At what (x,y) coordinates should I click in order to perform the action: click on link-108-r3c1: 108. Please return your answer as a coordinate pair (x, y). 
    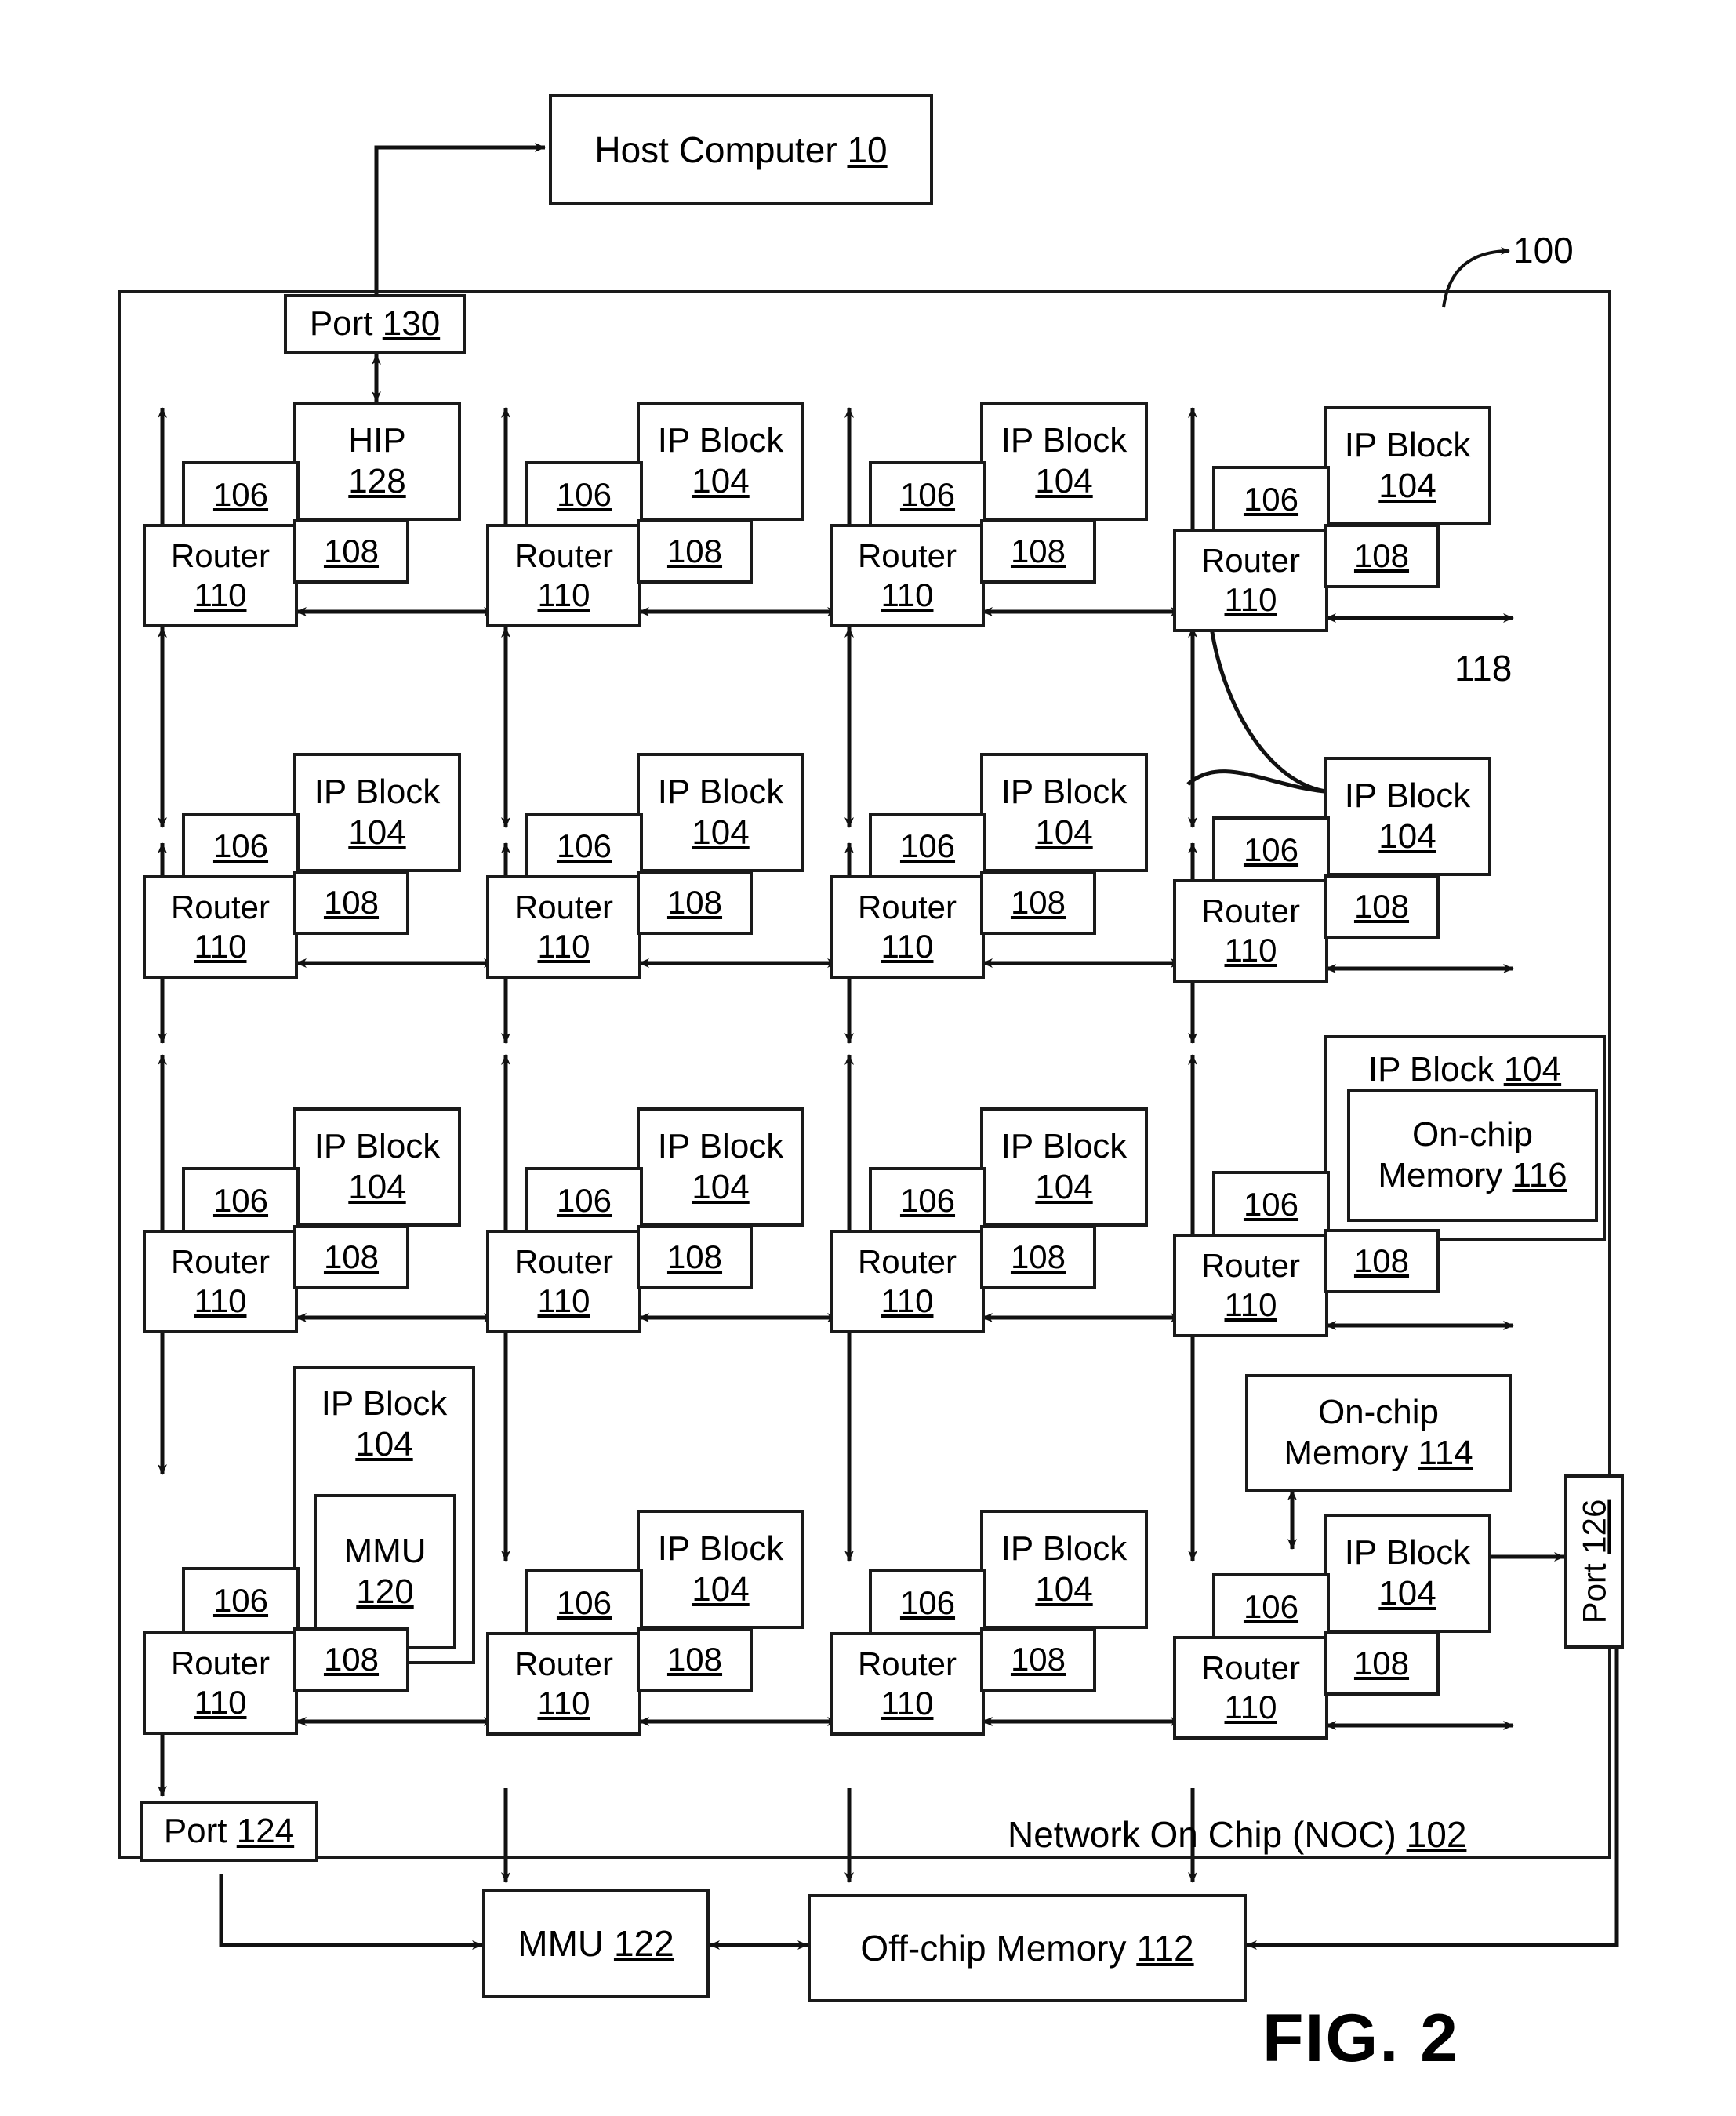
    Looking at the image, I should click on (351, 1257).